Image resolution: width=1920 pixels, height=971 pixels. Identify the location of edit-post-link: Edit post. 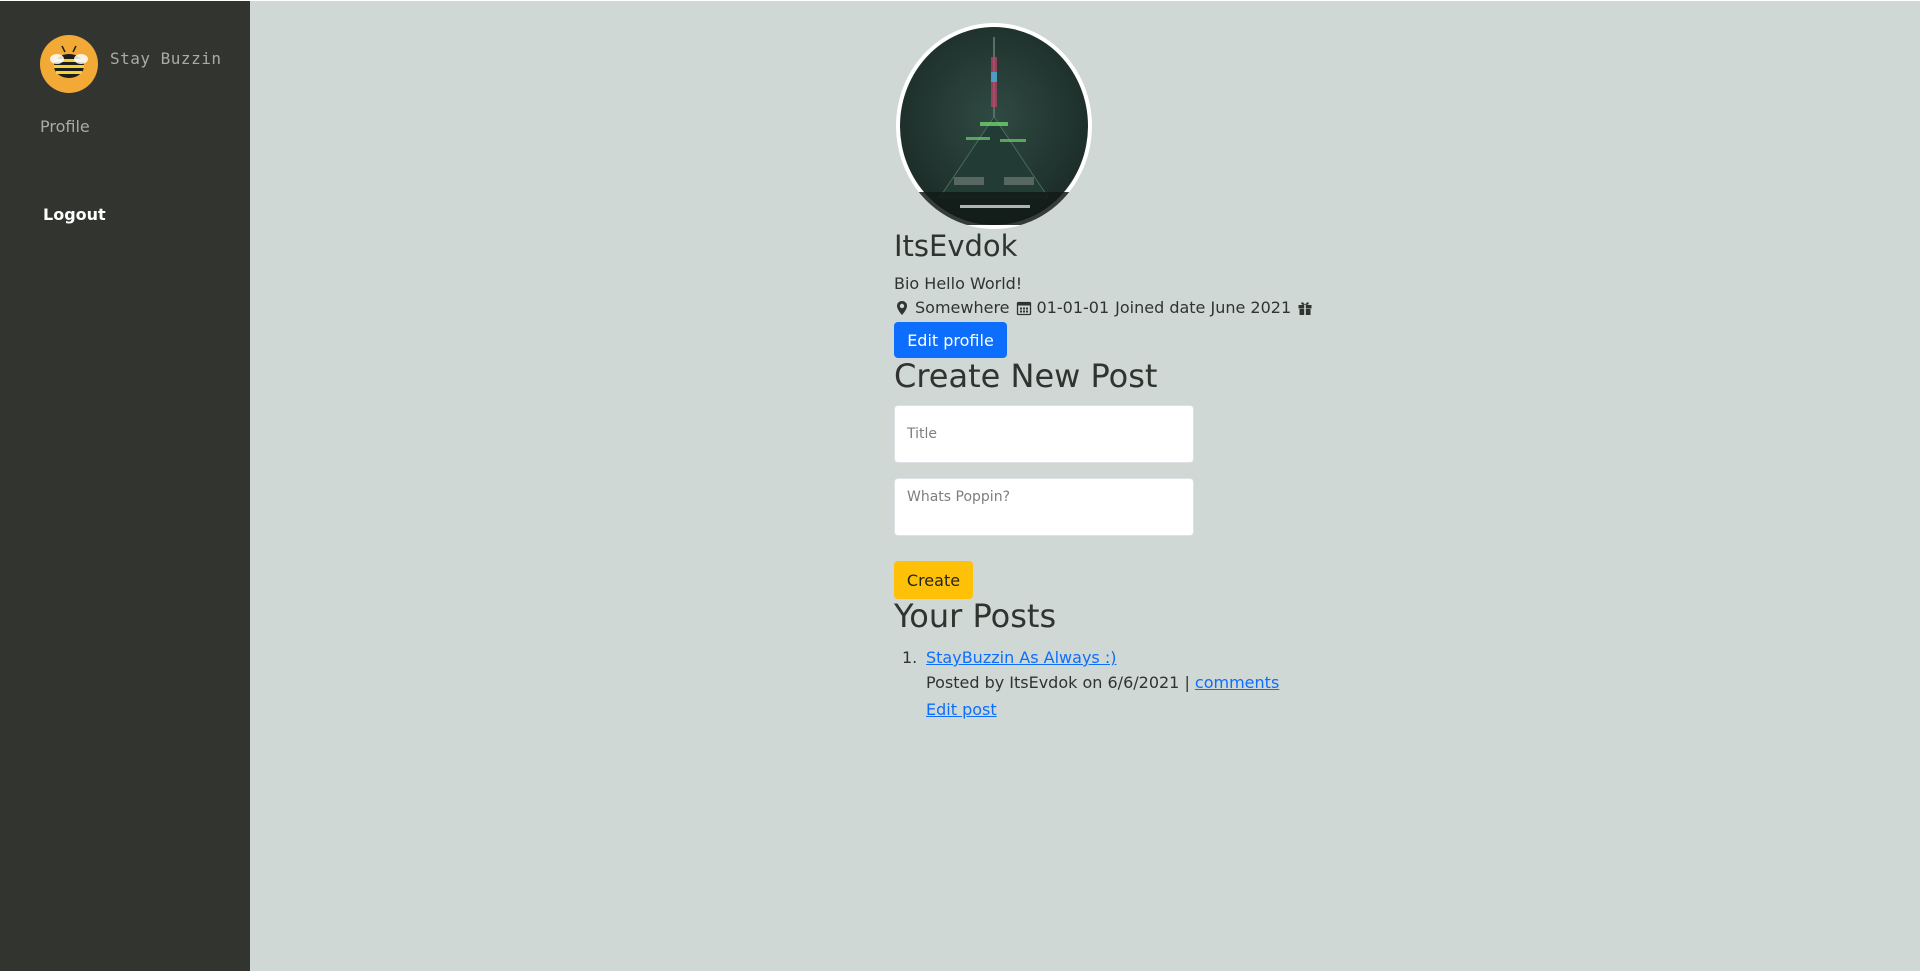
(1210, 709).